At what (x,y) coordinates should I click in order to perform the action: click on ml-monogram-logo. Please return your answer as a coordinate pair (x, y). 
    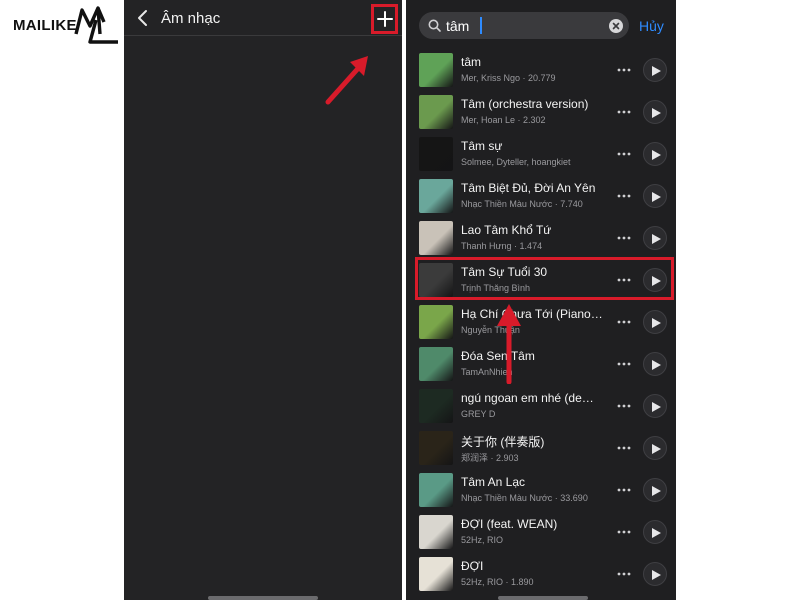
    Looking at the image, I should click on (96, 25).